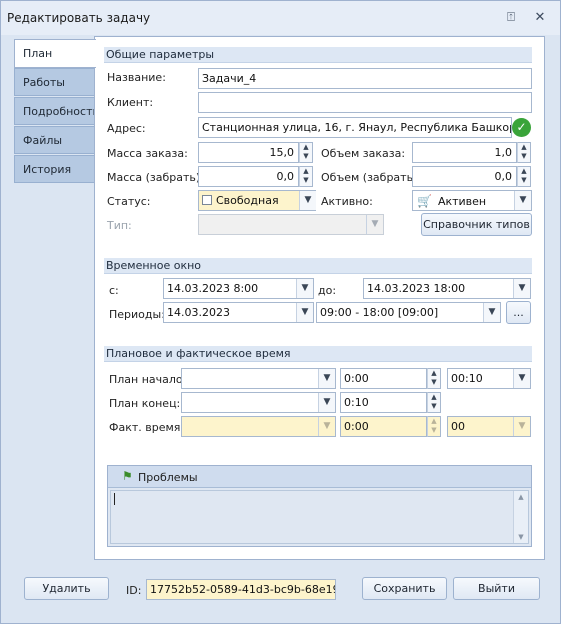  What do you see at coordinates (319, 477) in the screenshot?
I see `problems-header: ⚑ Проблемы` at bounding box center [319, 477].